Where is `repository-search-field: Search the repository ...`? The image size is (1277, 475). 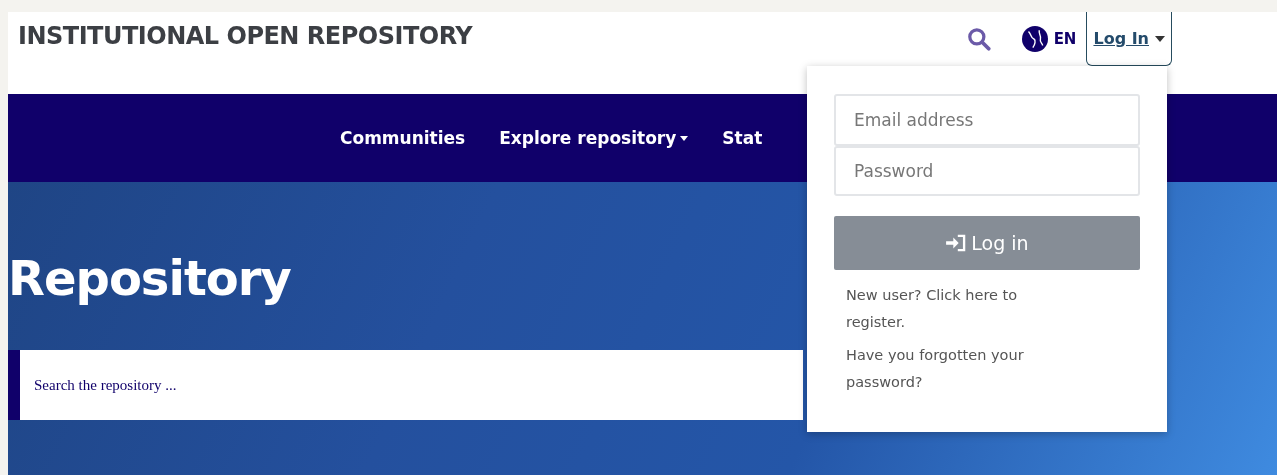 repository-search-field: Search the repository ... is located at coordinates (405, 385).